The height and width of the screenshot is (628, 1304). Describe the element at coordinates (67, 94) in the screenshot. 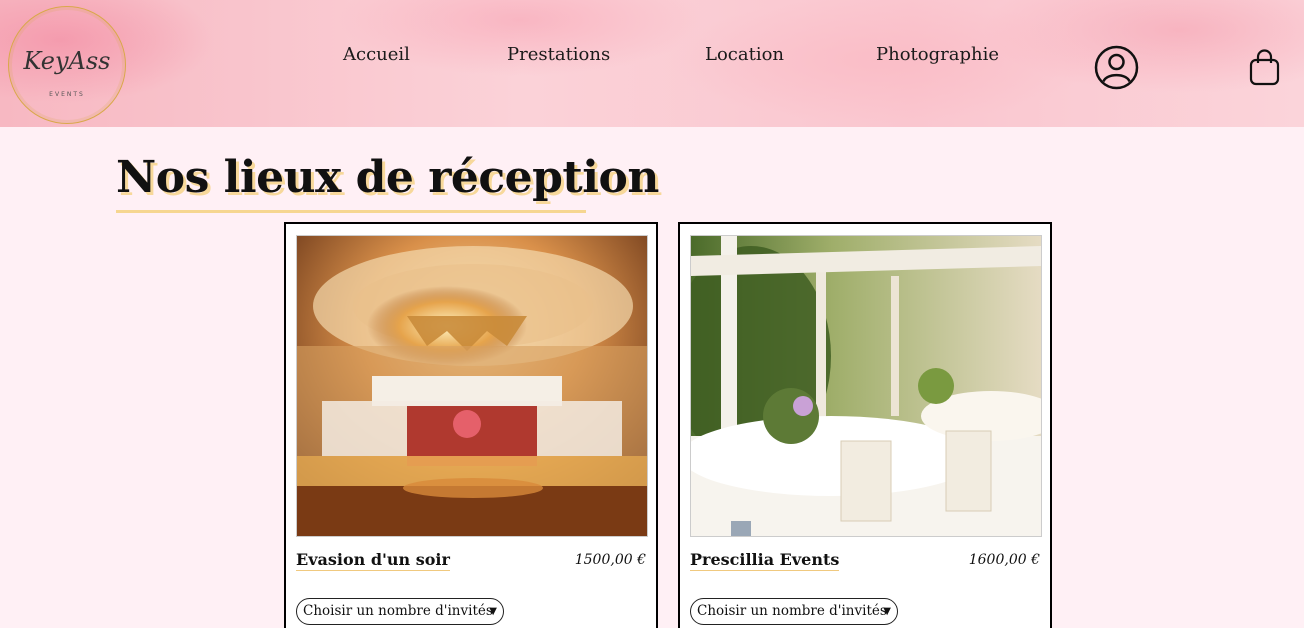

I see `logo-subtitle: EVENTS` at that location.